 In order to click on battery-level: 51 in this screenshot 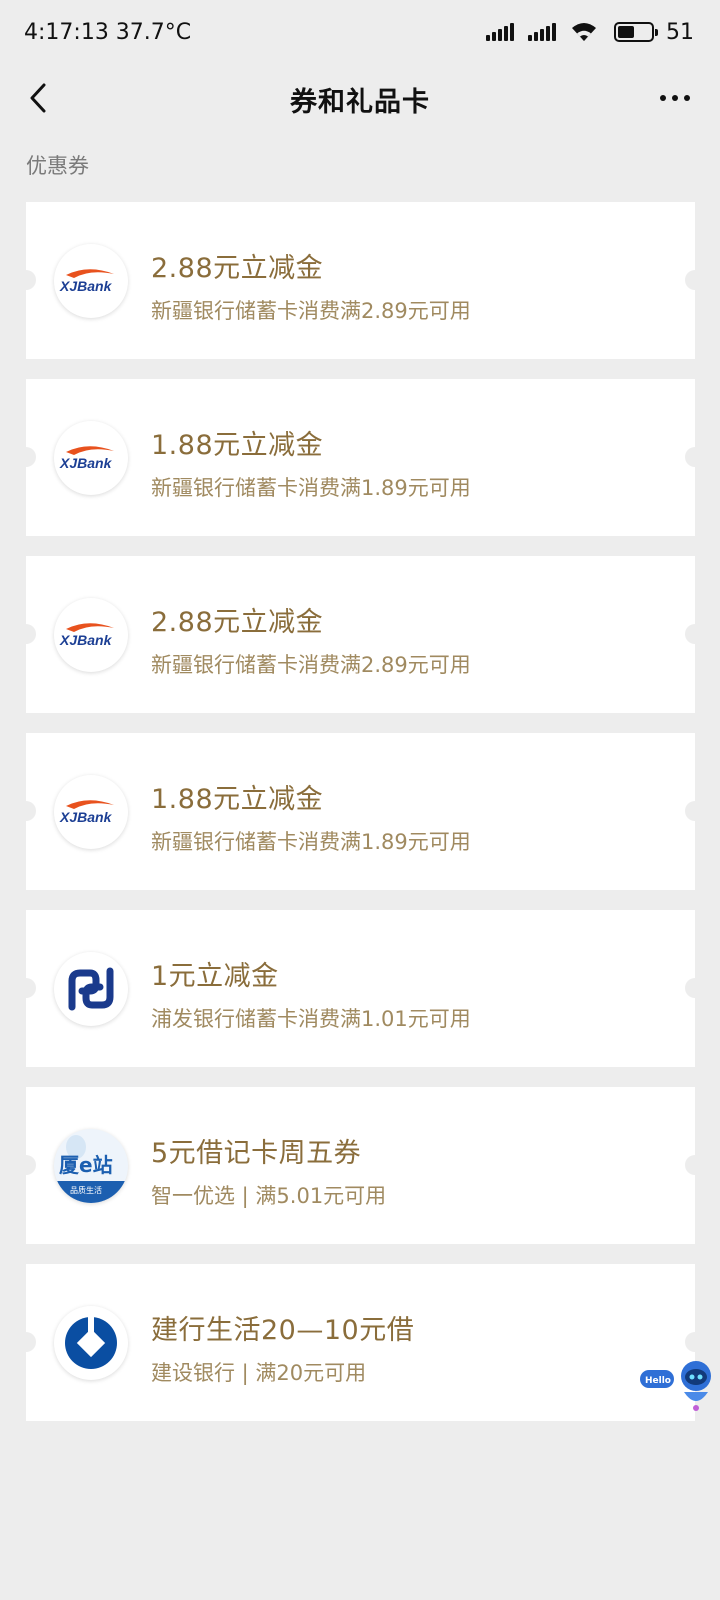, I will do `click(680, 32)`.